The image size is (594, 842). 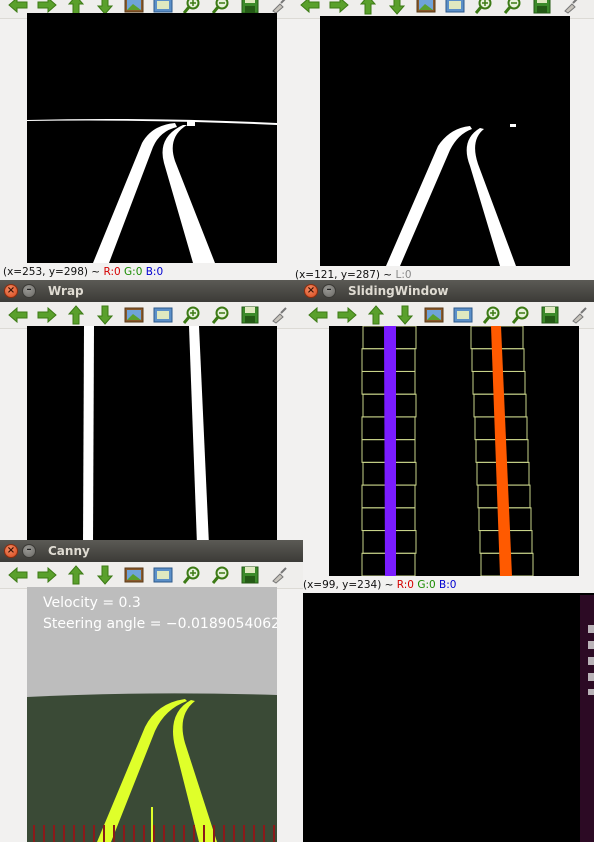 I want to click on lane-edges-image, so click(x=445, y=141).